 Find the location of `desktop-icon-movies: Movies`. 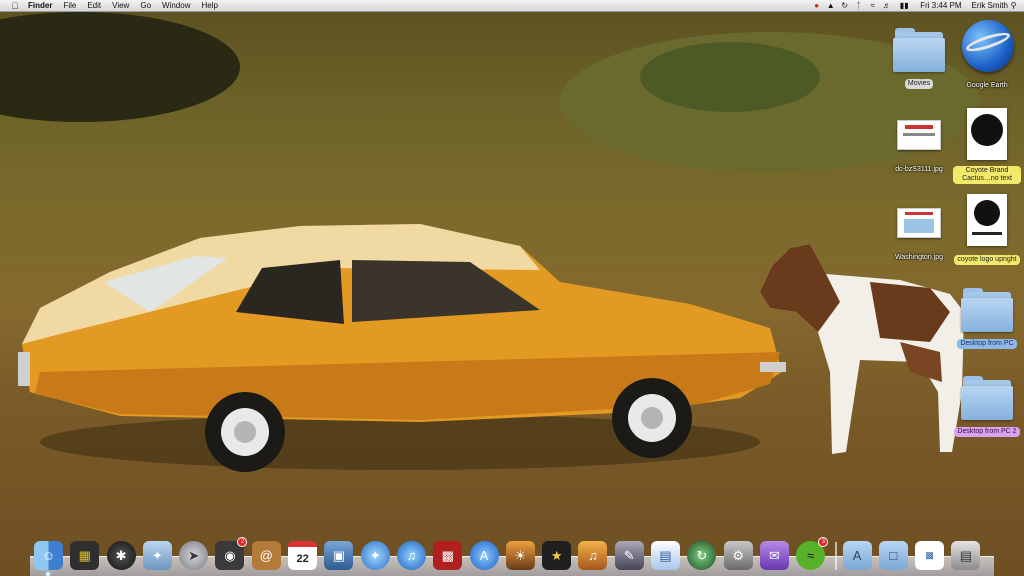

desktop-icon-movies: Movies is located at coordinates (919, 58).